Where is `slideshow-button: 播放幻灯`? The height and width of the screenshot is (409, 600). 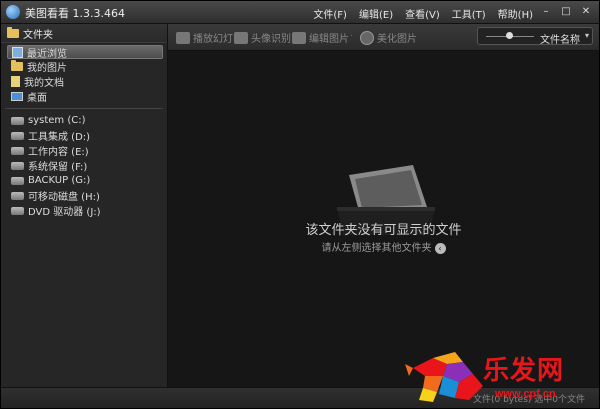 slideshow-button: 播放幻灯 is located at coordinates (204, 37).